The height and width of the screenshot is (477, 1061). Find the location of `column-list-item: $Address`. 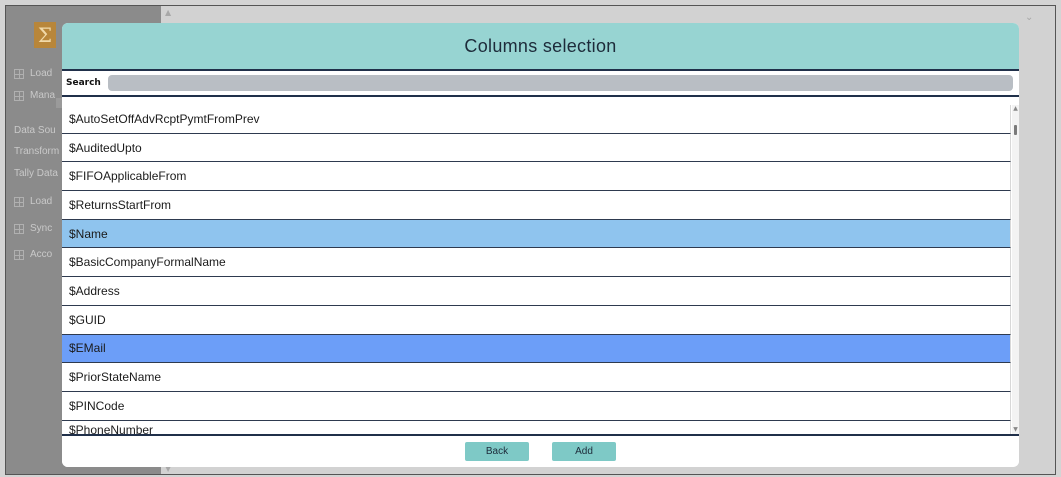

column-list-item: $Address is located at coordinates (536, 291).